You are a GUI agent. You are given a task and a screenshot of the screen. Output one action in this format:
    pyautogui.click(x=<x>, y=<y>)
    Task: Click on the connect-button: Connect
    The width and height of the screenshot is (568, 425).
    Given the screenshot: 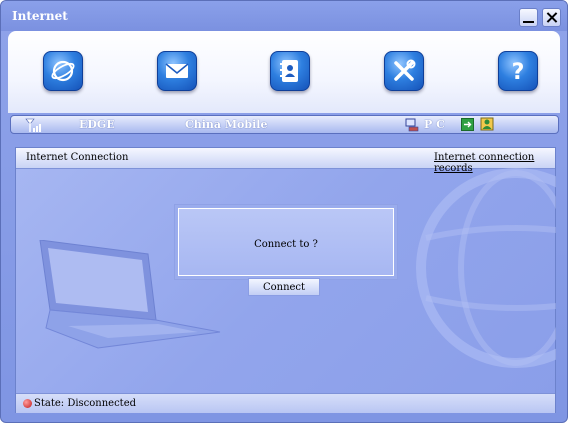 What is the action you would take?
    pyautogui.click(x=284, y=287)
    